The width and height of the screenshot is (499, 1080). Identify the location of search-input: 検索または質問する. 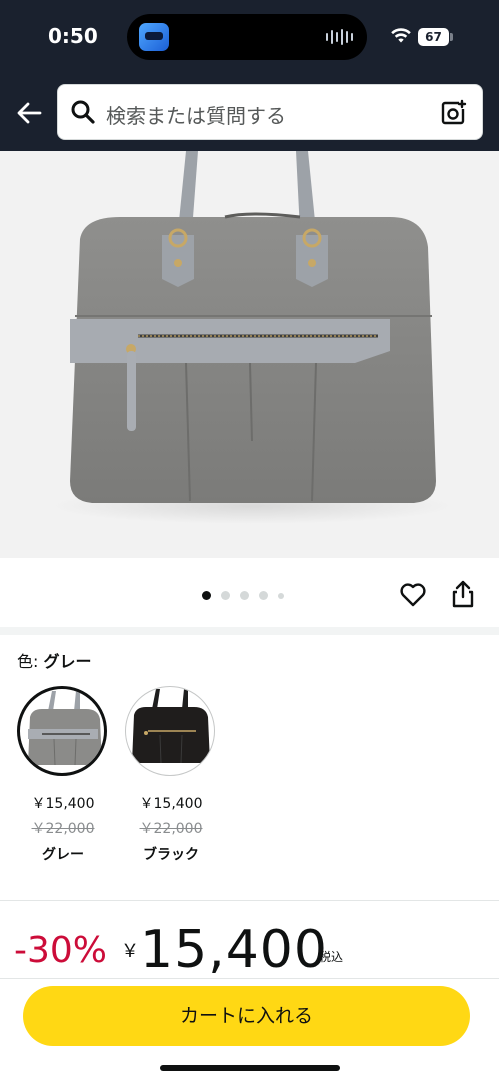
(270, 112).